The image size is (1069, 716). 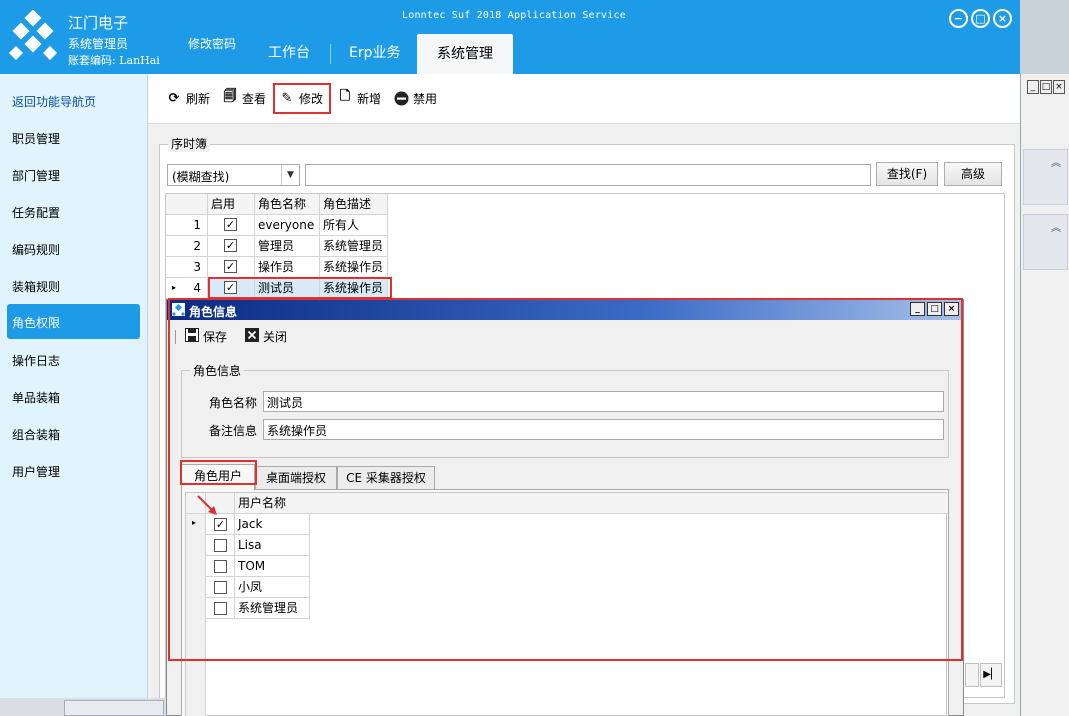 I want to click on role-name-label: 角色名称, so click(x=233, y=403).